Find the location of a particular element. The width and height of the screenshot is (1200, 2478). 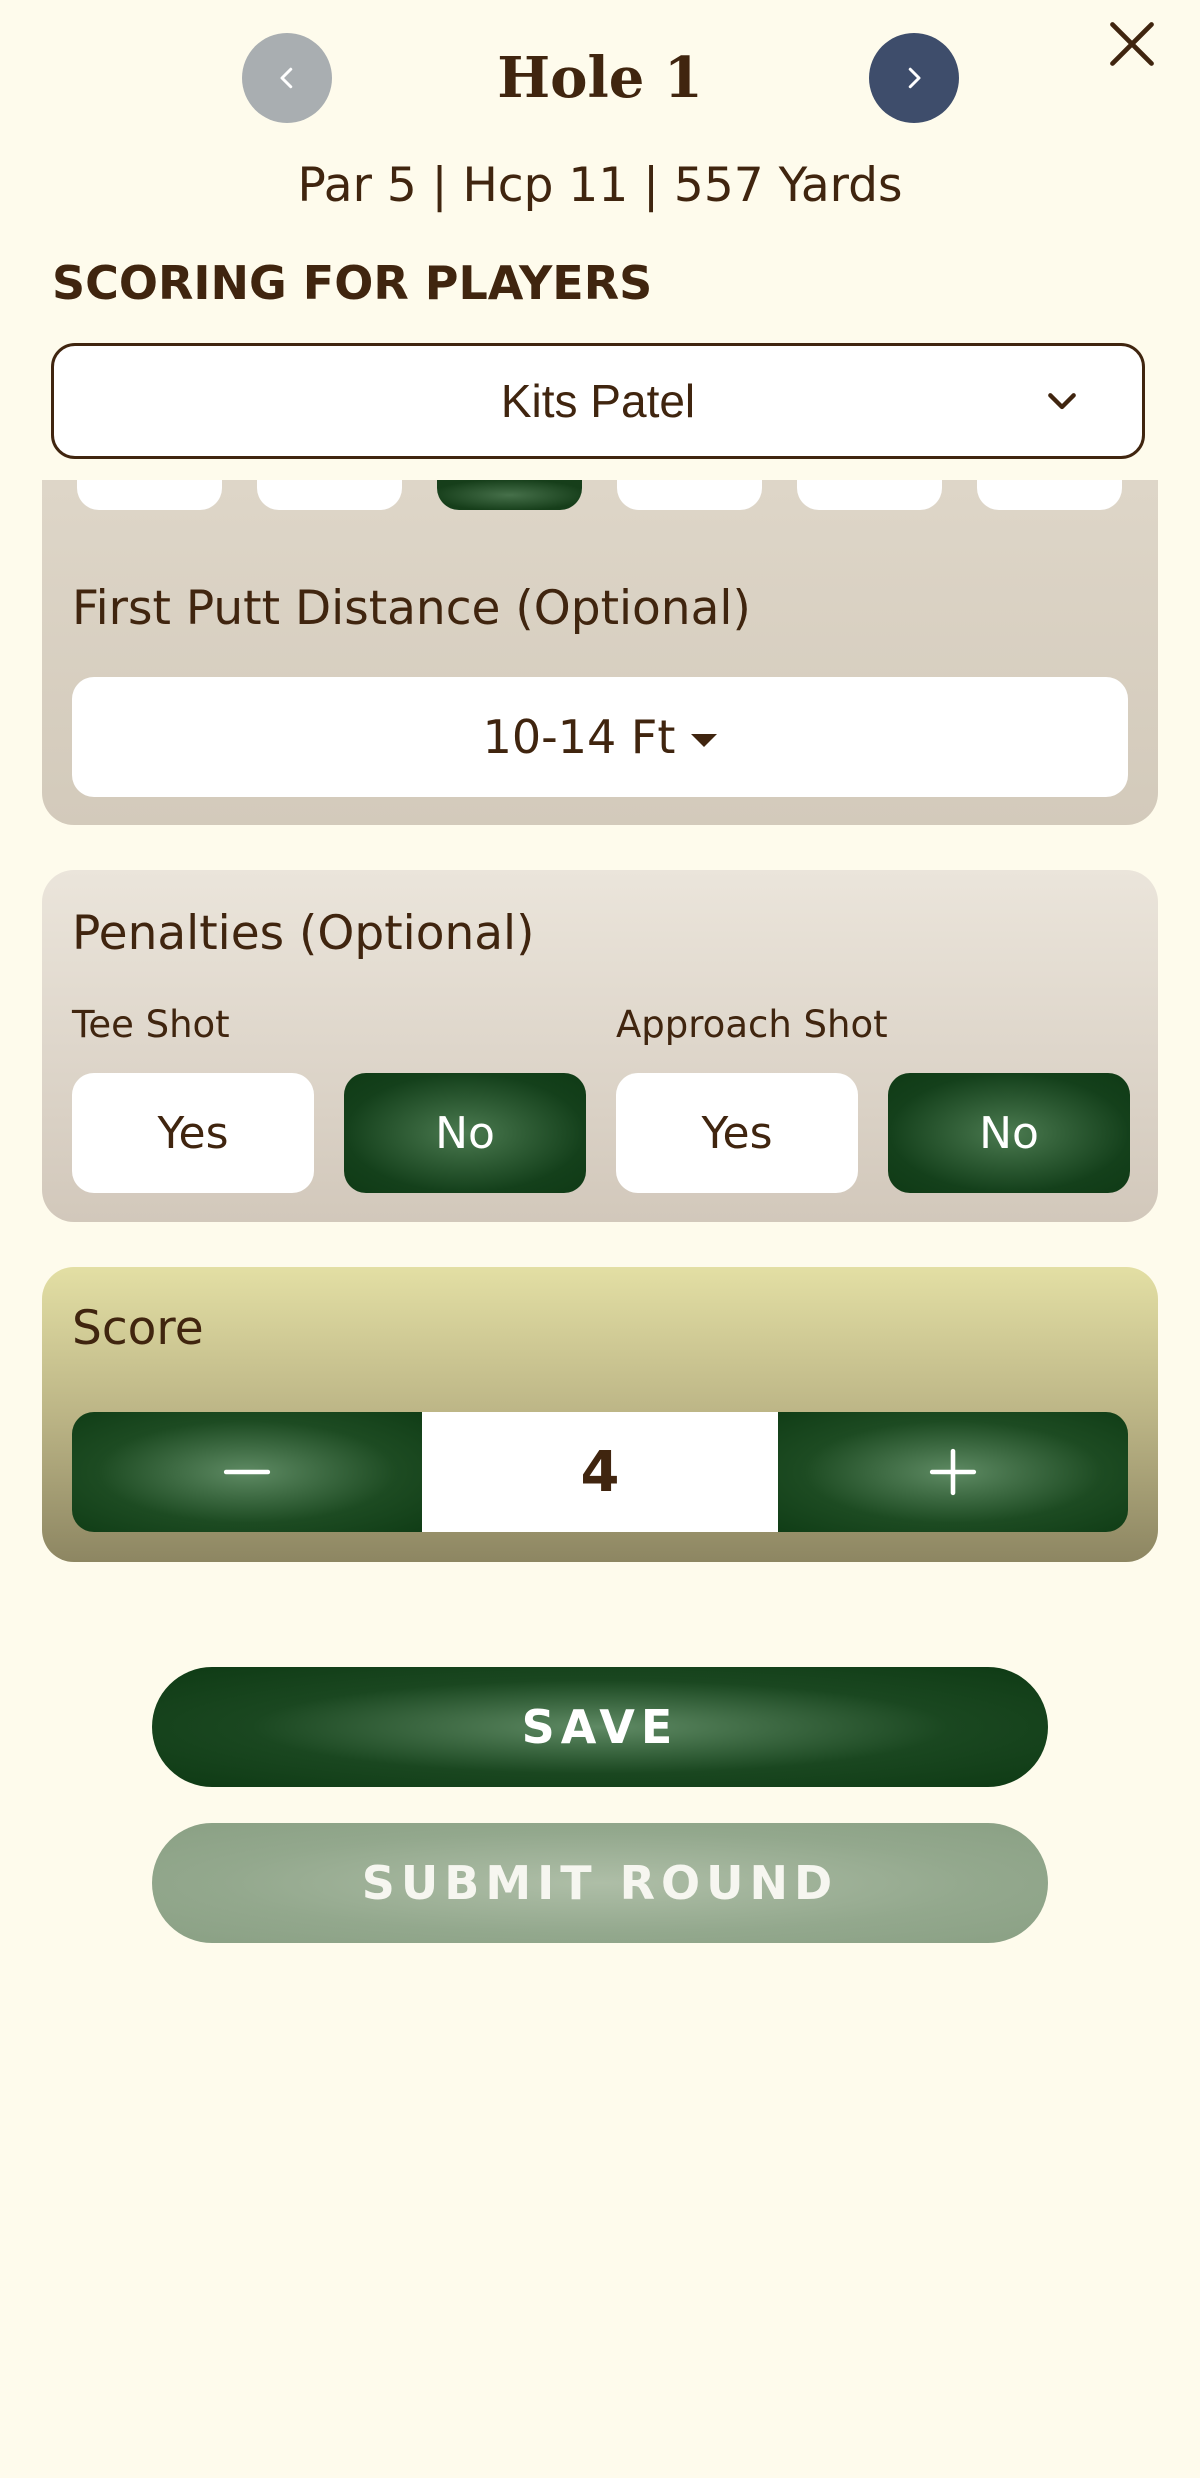

chevron-left-icon is located at coordinates (286, 78).